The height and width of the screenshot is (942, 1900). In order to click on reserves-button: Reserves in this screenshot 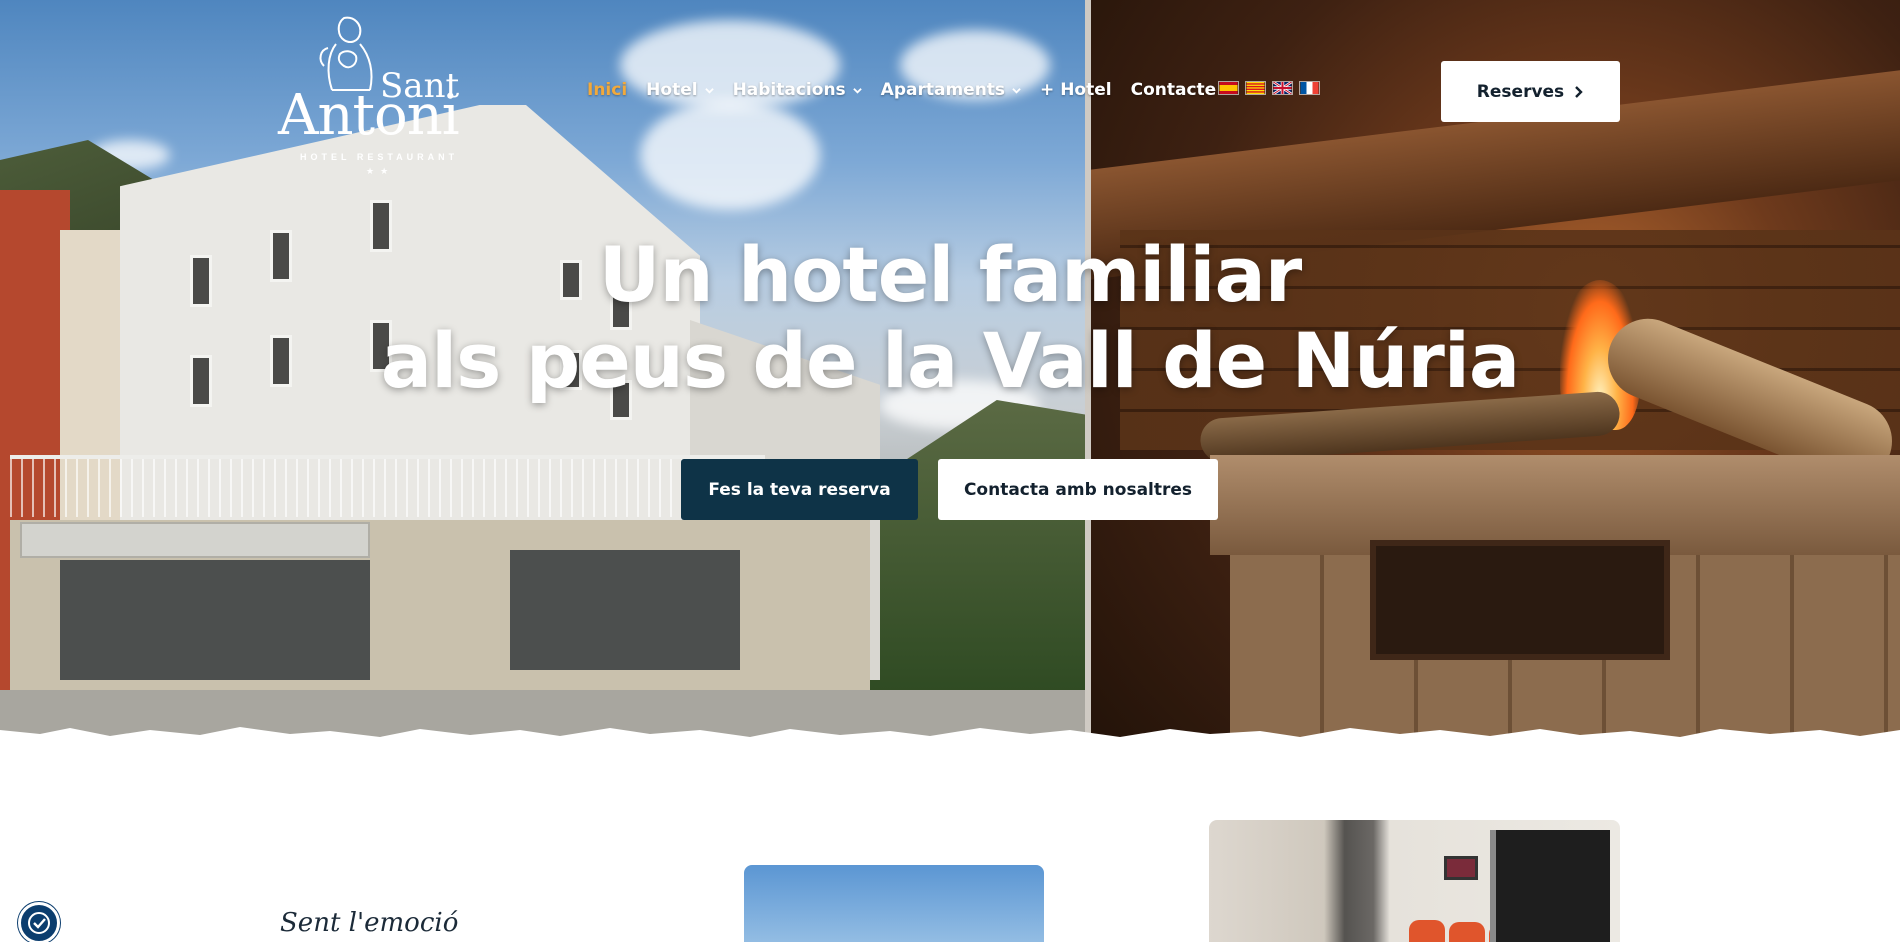, I will do `click(1530, 91)`.